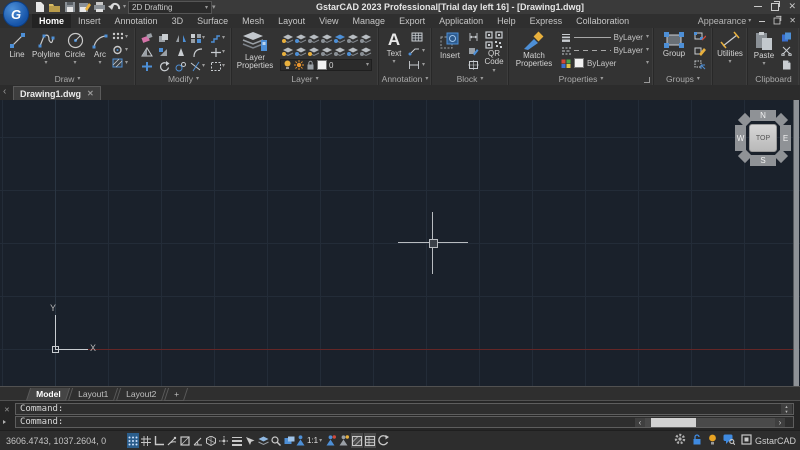  Describe the element at coordinates (366, 38) in the screenshot. I see `layer-prev-icon` at that location.